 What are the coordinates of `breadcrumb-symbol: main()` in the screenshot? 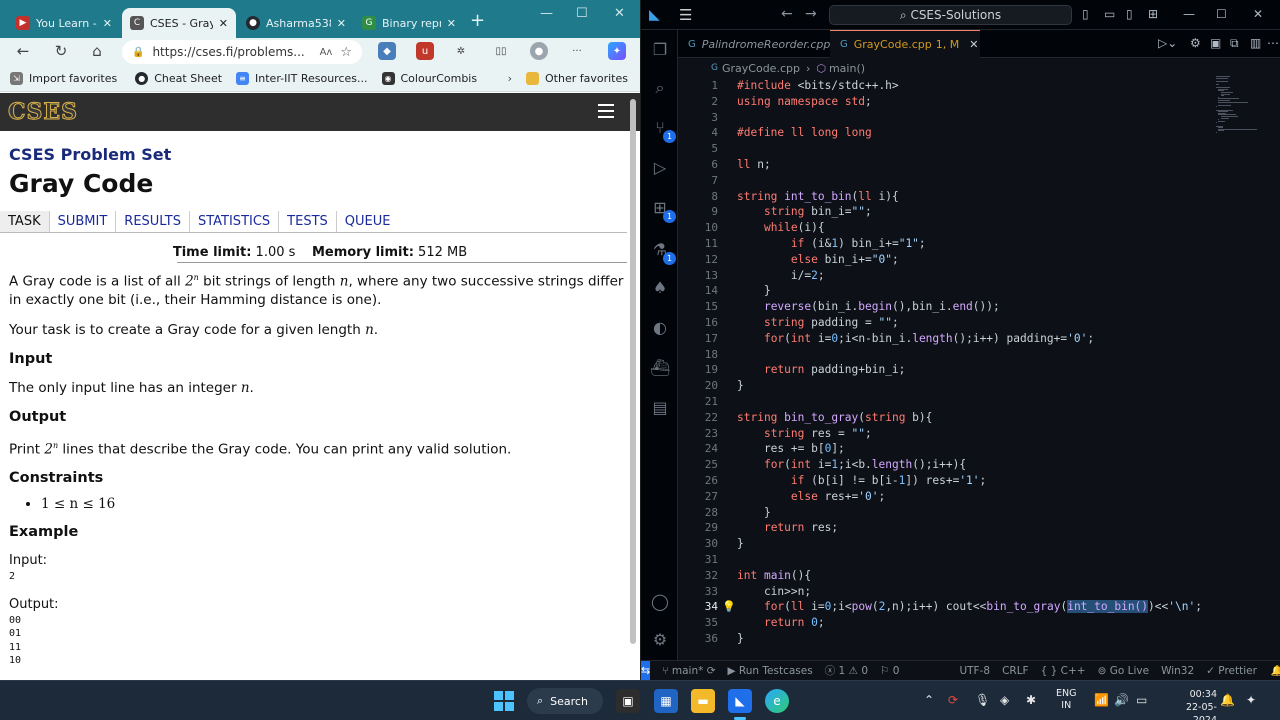 It's located at (847, 68).